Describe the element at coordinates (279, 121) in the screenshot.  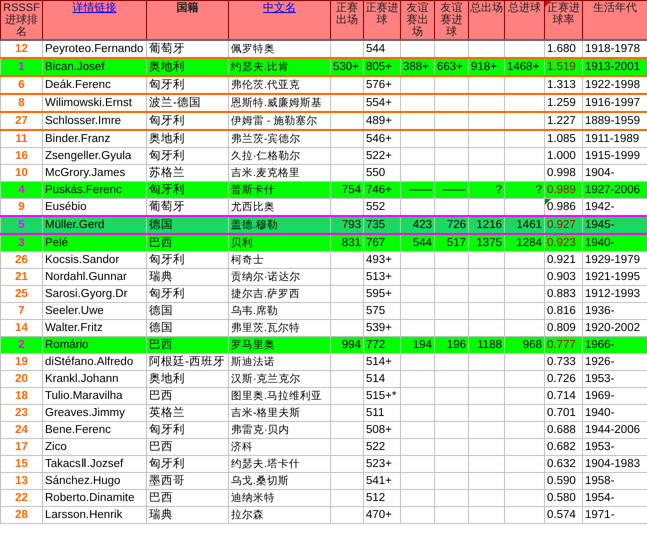
I see `table-cell: 伊姆雷 - 施勒塞尔` at that location.